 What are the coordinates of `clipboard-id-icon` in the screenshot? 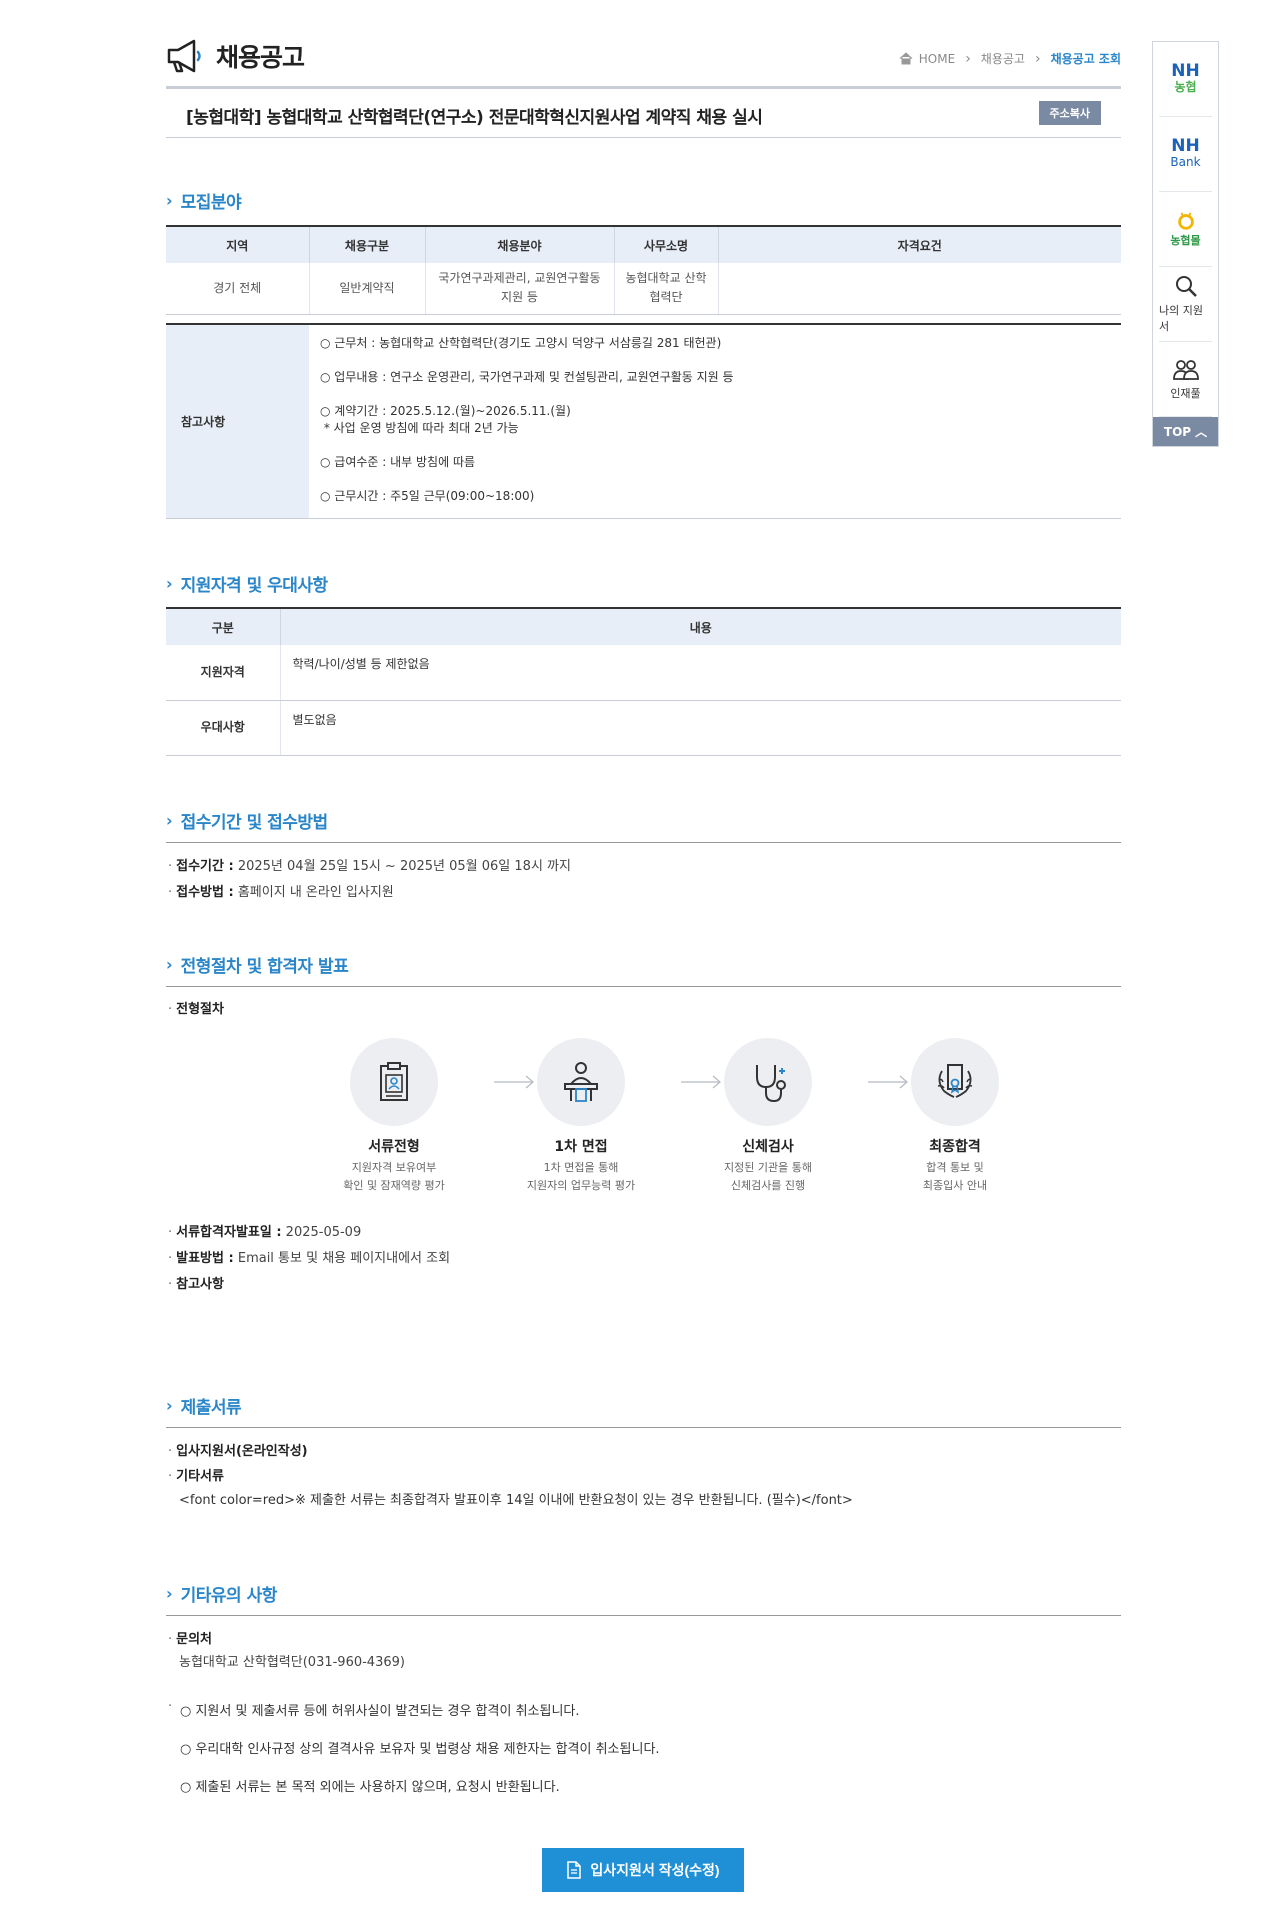 It's located at (394, 1081).